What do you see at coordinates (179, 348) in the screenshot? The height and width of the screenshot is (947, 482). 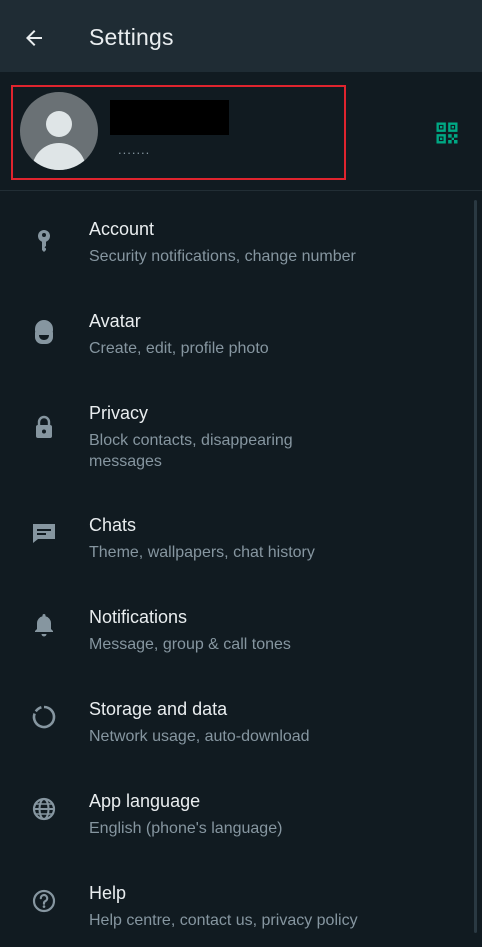 I see `menu-item-subtitle: Create, edit, profile photo` at bounding box center [179, 348].